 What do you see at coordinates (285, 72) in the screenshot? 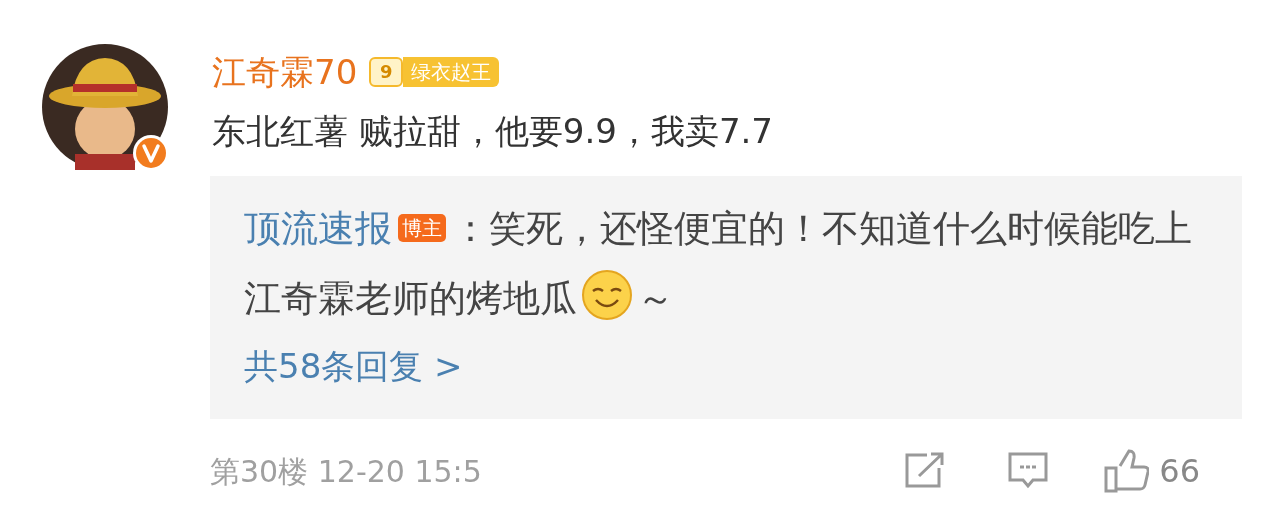
I see `author-name: 江奇霖70` at bounding box center [285, 72].